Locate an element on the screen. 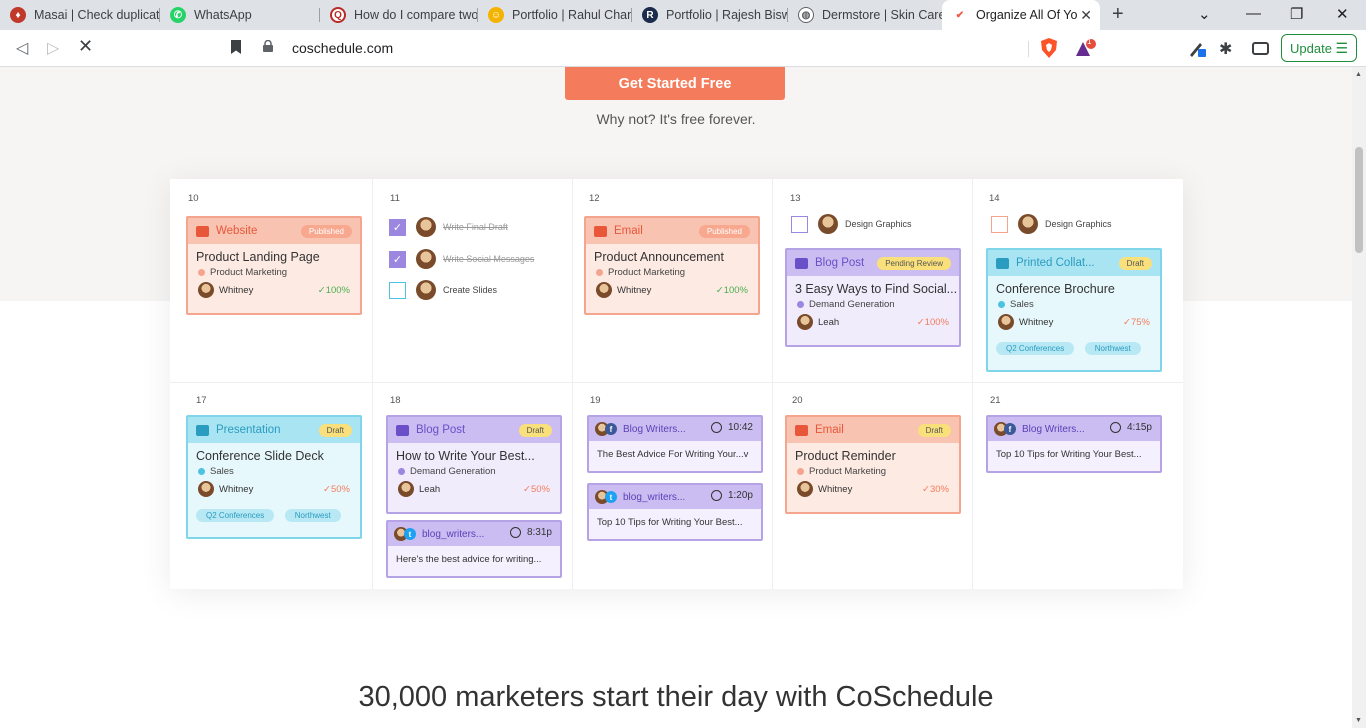 The width and height of the screenshot is (1366, 728). wallet-icon is located at coordinates (1260, 48).